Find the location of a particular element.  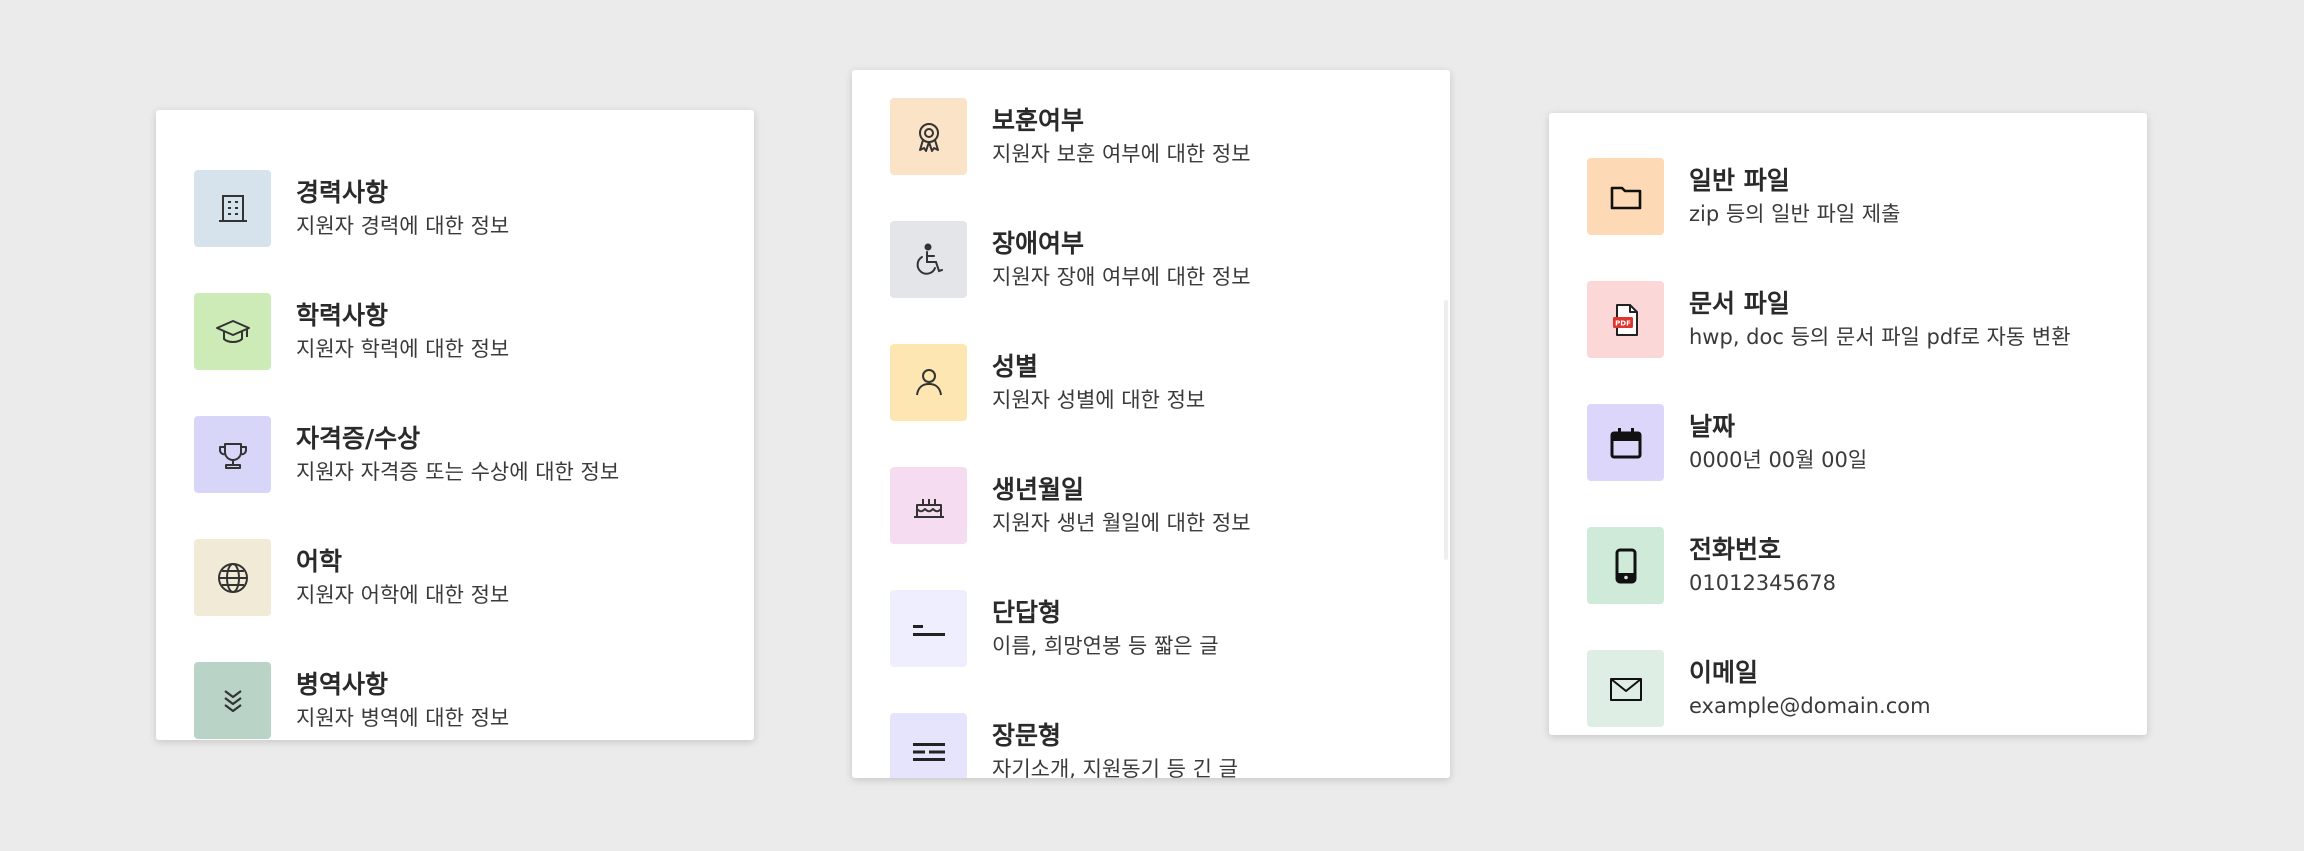

person-icon is located at coordinates (928, 381).